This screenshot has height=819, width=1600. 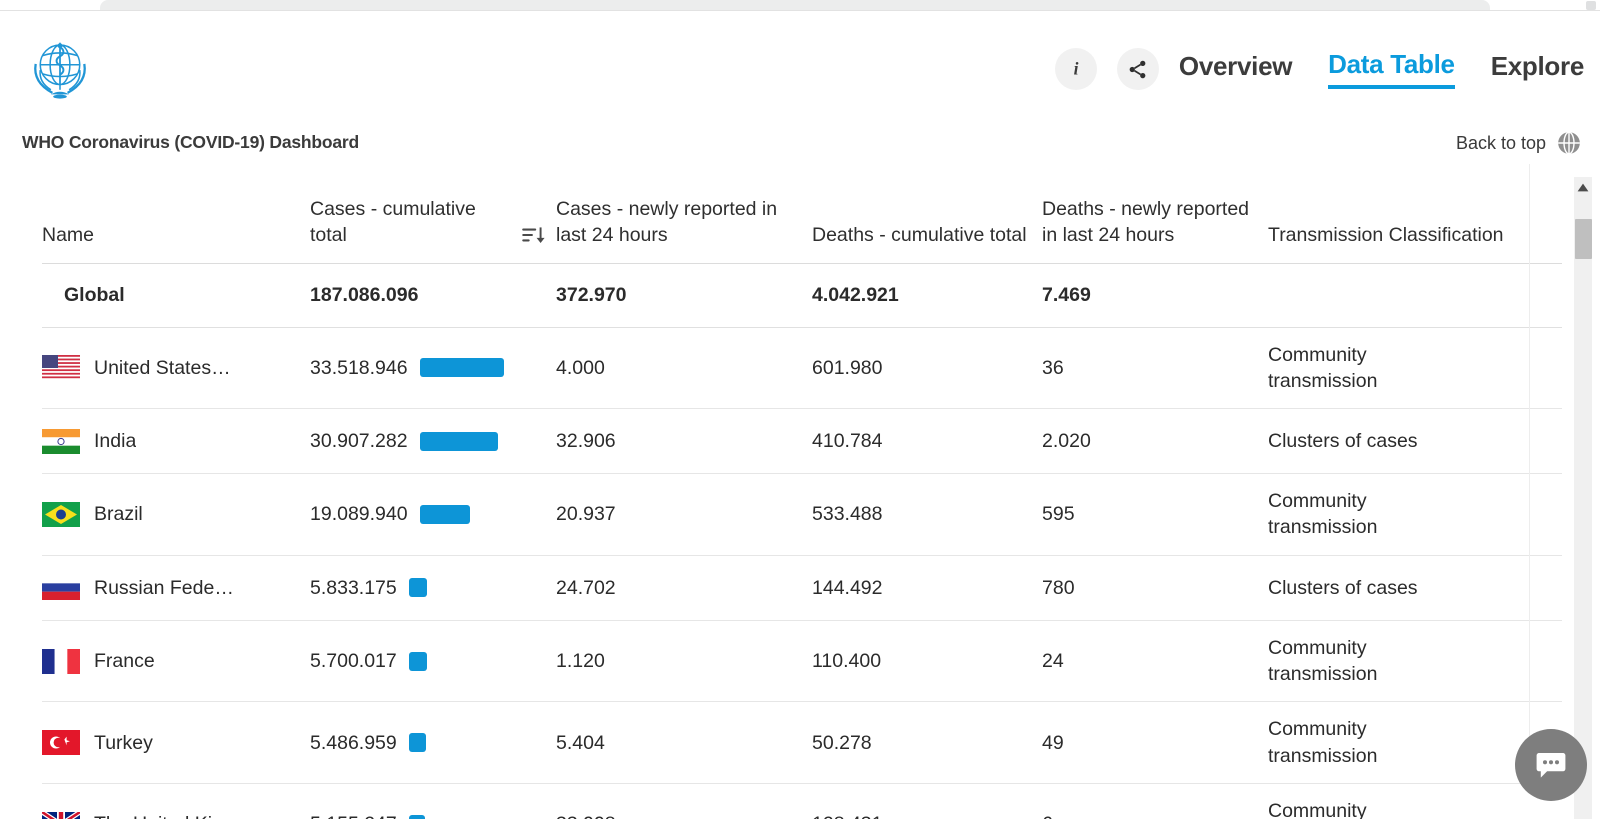 What do you see at coordinates (433, 588) in the screenshot?
I see `cases-cumulative-cell: 5.833.175` at bounding box center [433, 588].